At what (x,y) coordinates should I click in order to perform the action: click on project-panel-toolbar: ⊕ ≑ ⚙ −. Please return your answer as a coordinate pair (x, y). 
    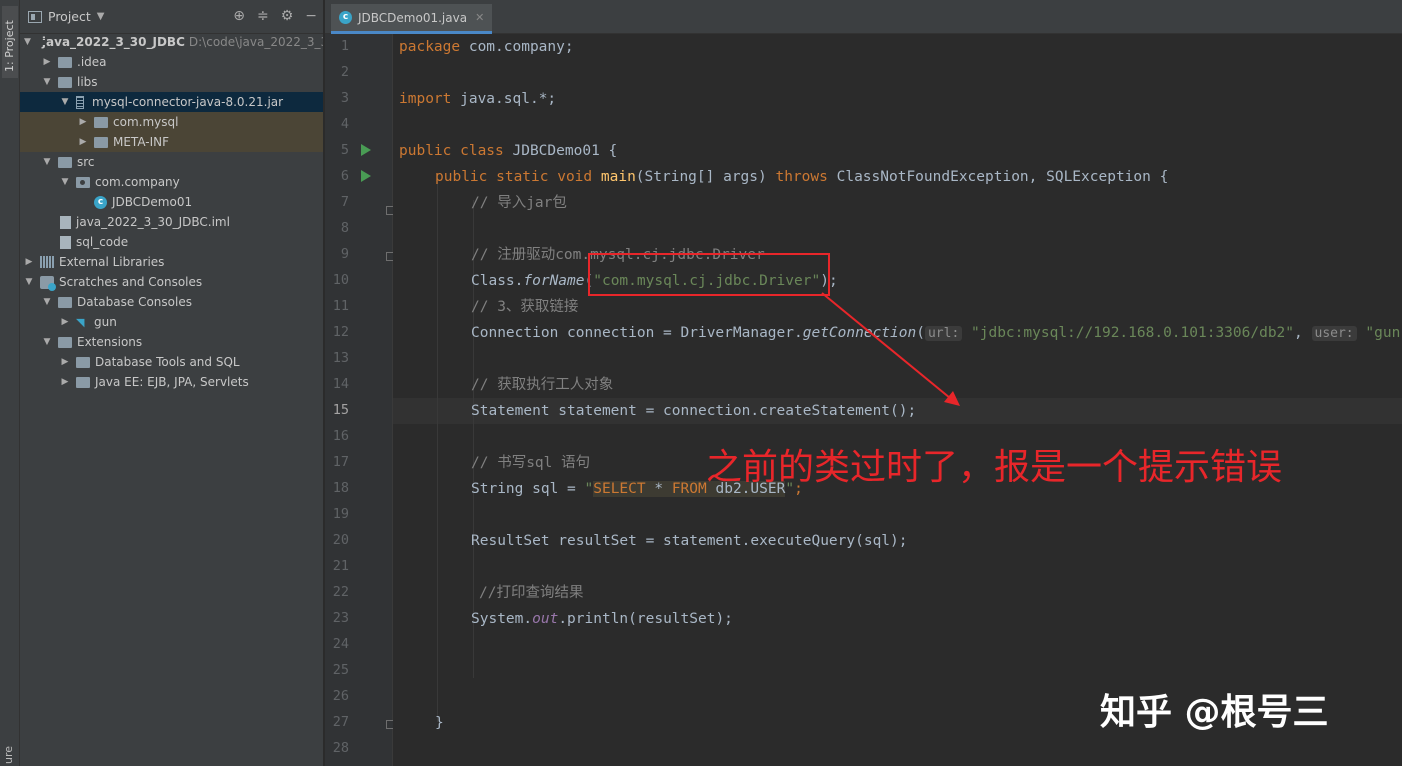
    Looking at the image, I should click on (275, 16).